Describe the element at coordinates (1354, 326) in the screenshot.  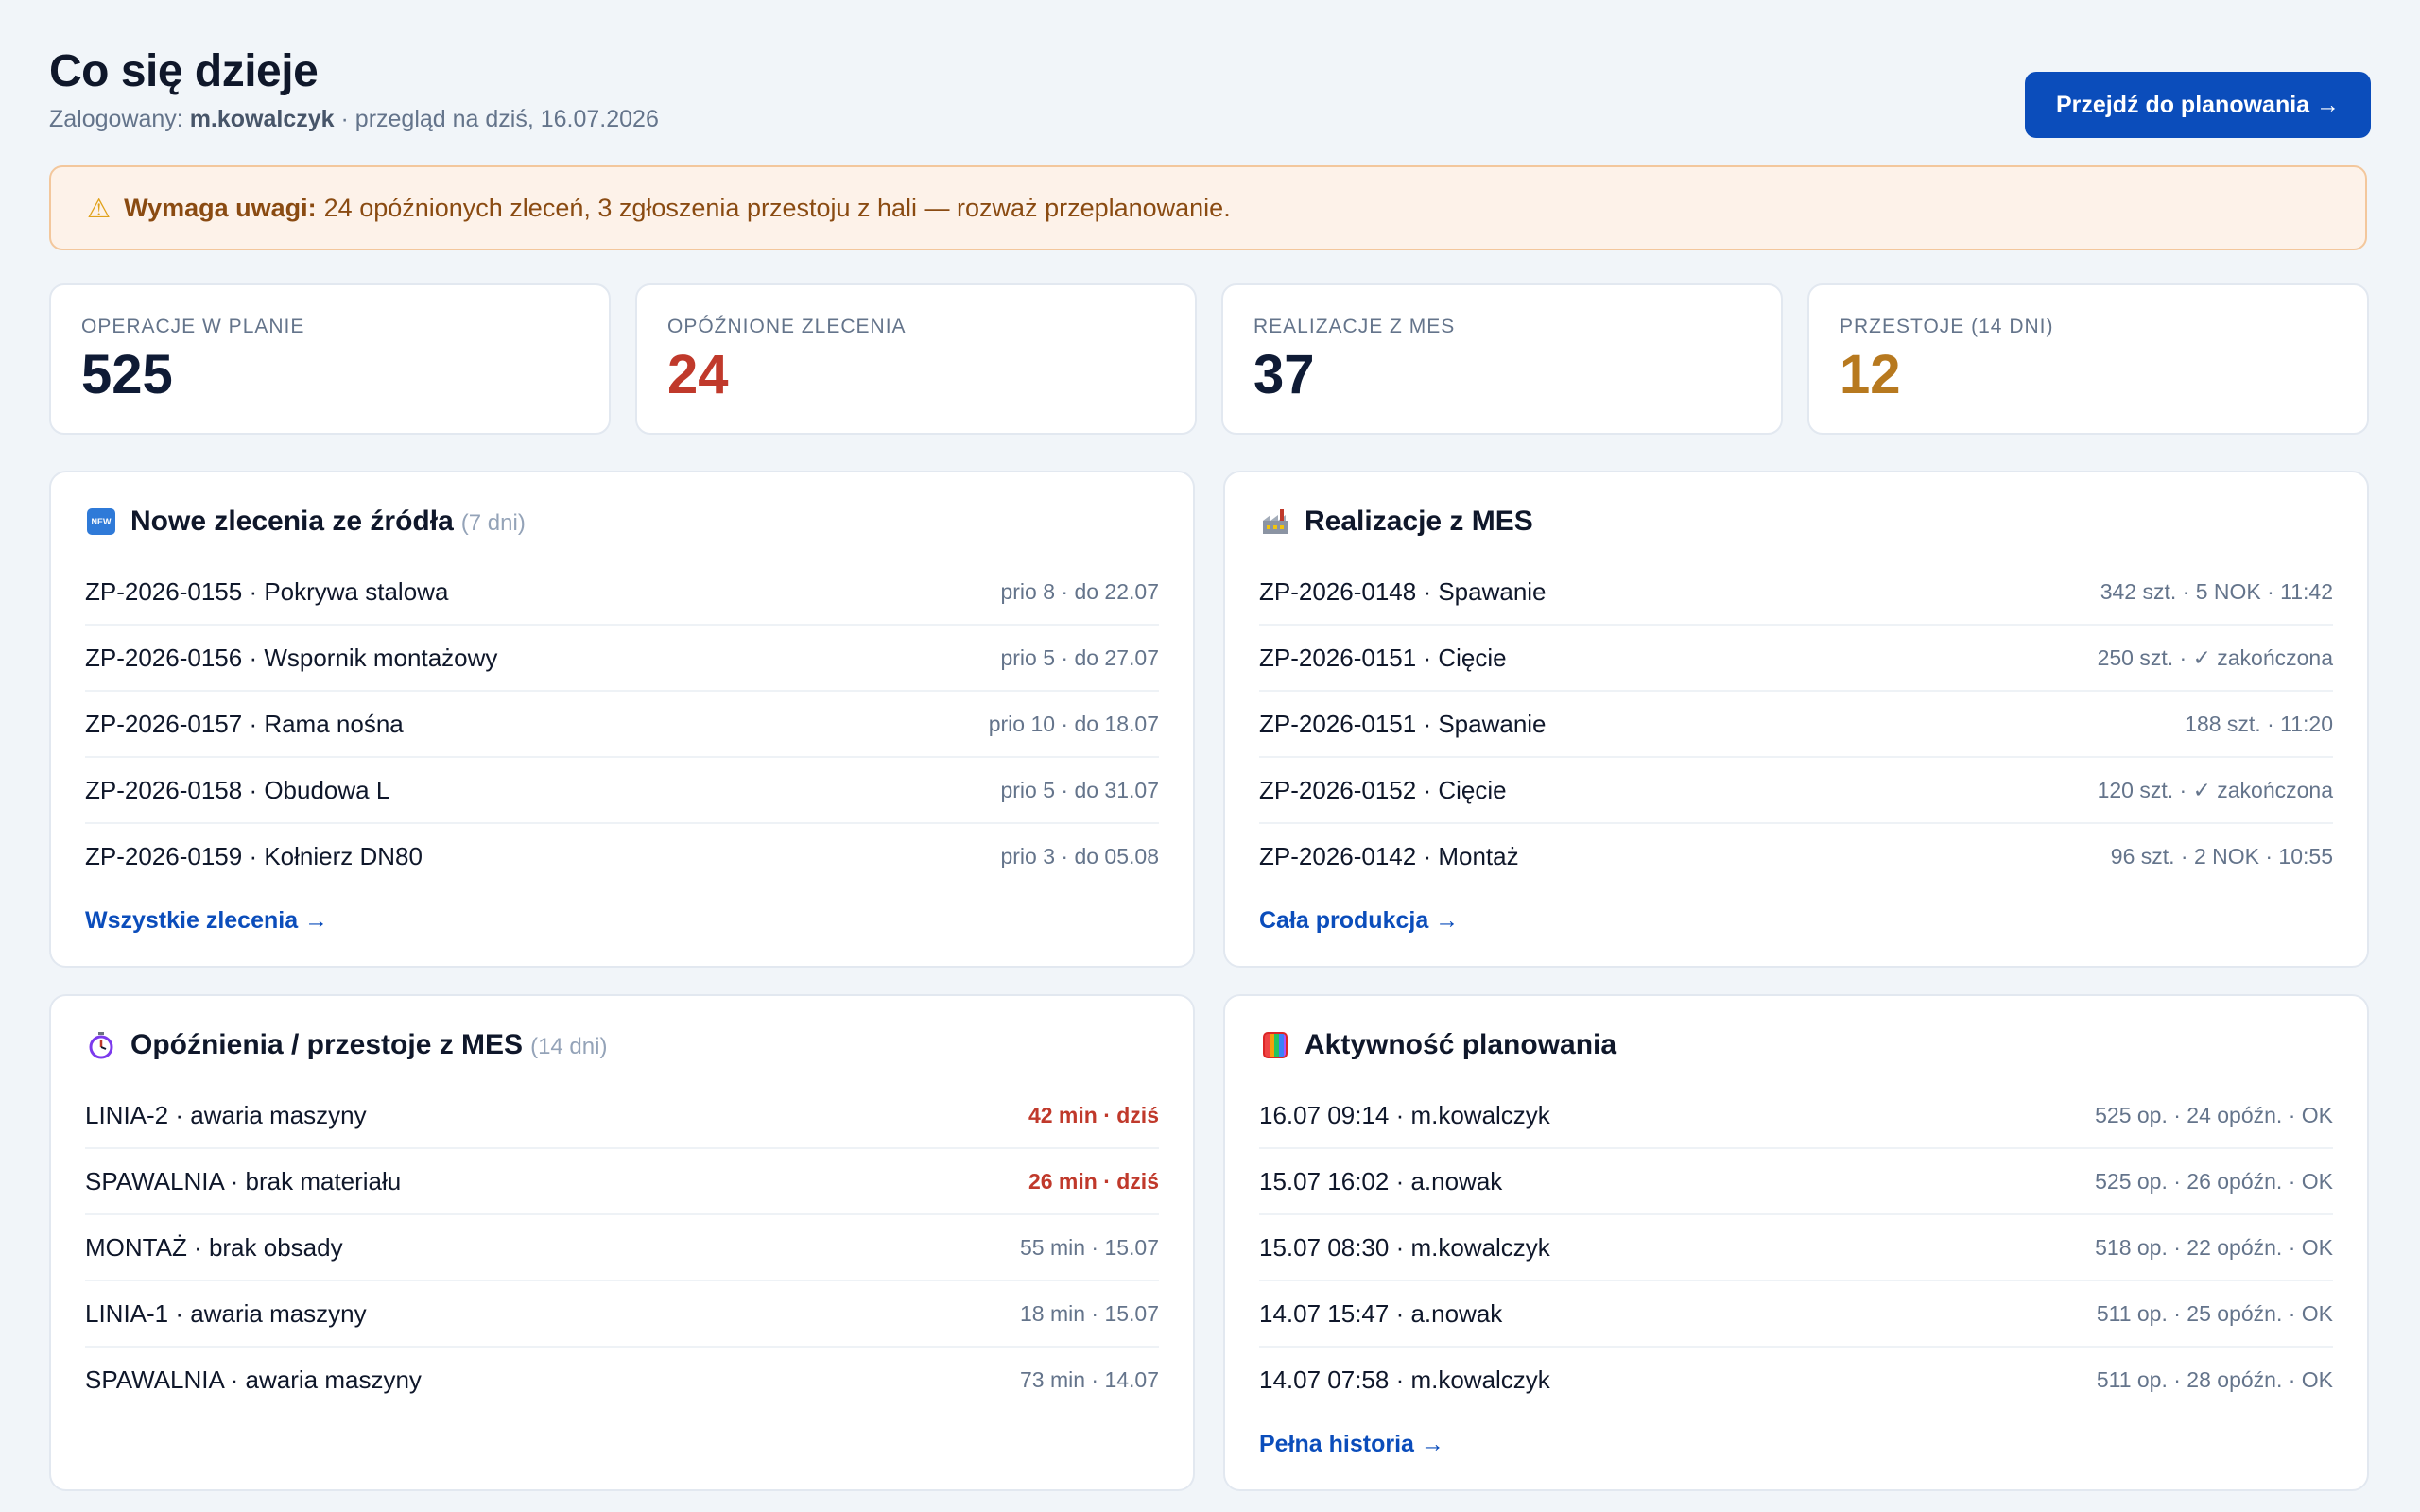
I see `stat-label: REALIZACJE Z MES` at that location.